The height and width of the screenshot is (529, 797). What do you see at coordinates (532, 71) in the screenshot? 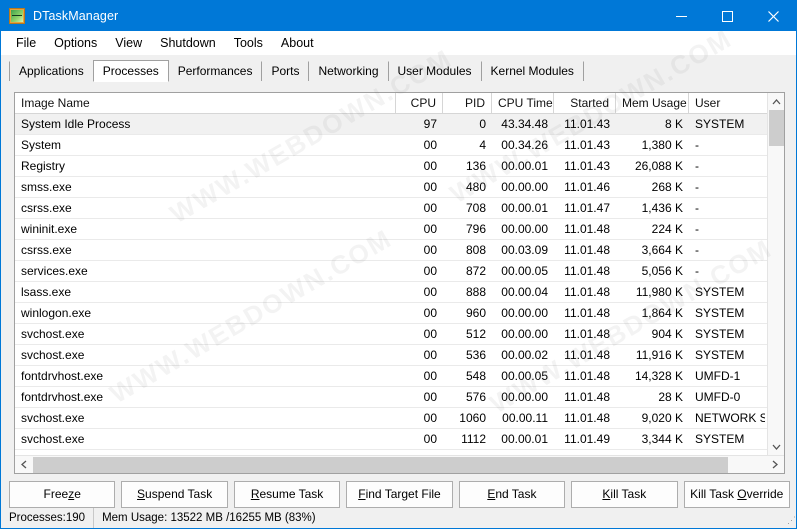
I see `tab-kernel-modules: Kernel Modules` at bounding box center [532, 71].